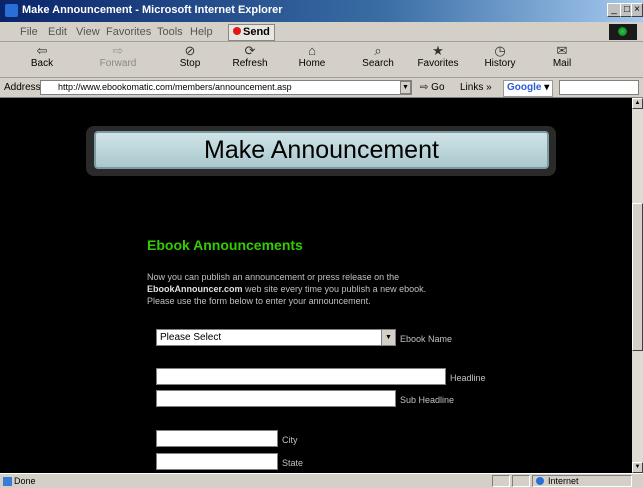 The width and height of the screenshot is (643, 488). What do you see at coordinates (405, 87) in the screenshot?
I see `address-dropdown-icon: ▼` at bounding box center [405, 87].